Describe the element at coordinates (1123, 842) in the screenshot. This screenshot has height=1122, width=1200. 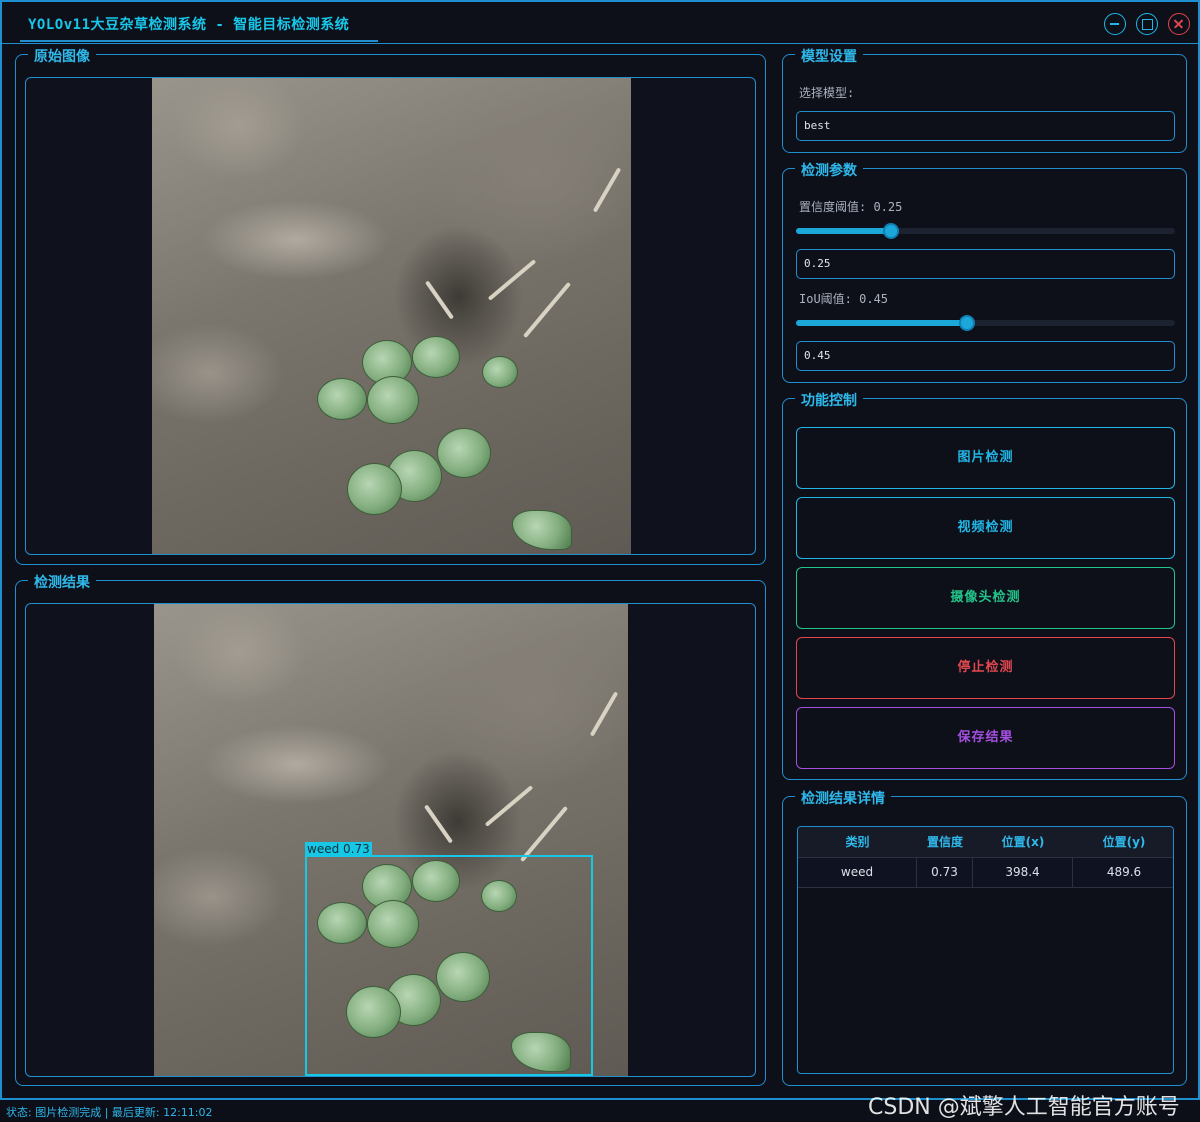
I see `header-y: 位置(y)` at that location.